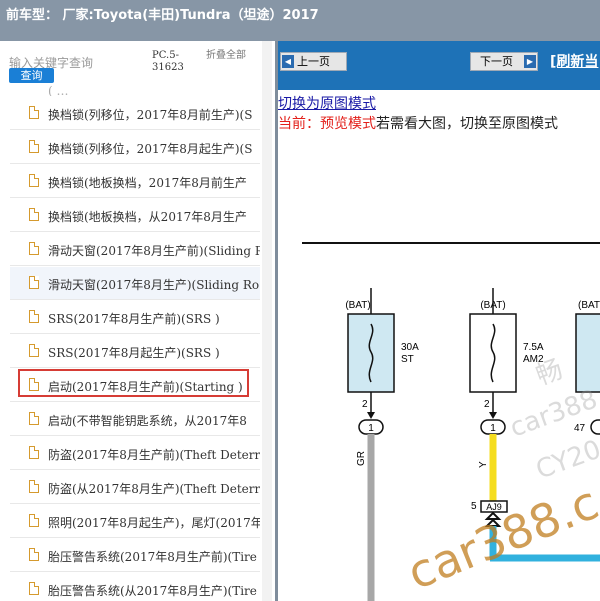 The width and height of the screenshot is (600, 601). I want to click on viewer-toolbar: ◀ 上一页 下一页 ▶ [刷新当, so click(439, 65).